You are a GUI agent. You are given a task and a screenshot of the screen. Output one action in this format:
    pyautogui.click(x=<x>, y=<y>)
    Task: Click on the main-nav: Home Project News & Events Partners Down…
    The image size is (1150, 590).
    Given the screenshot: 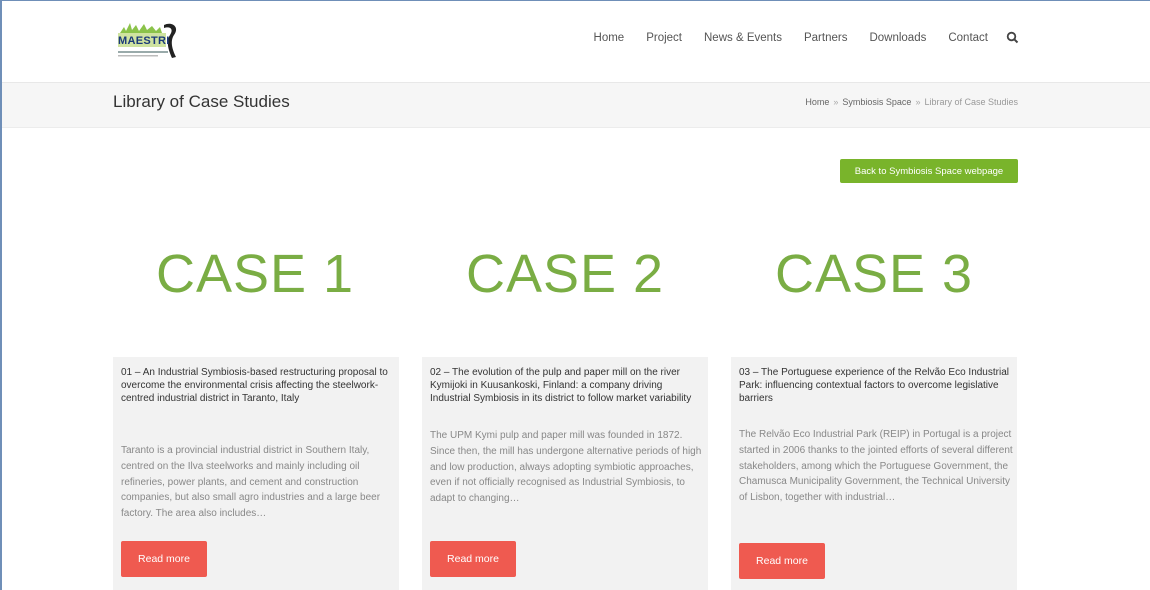 What is the action you would take?
    pyautogui.click(x=796, y=38)
    